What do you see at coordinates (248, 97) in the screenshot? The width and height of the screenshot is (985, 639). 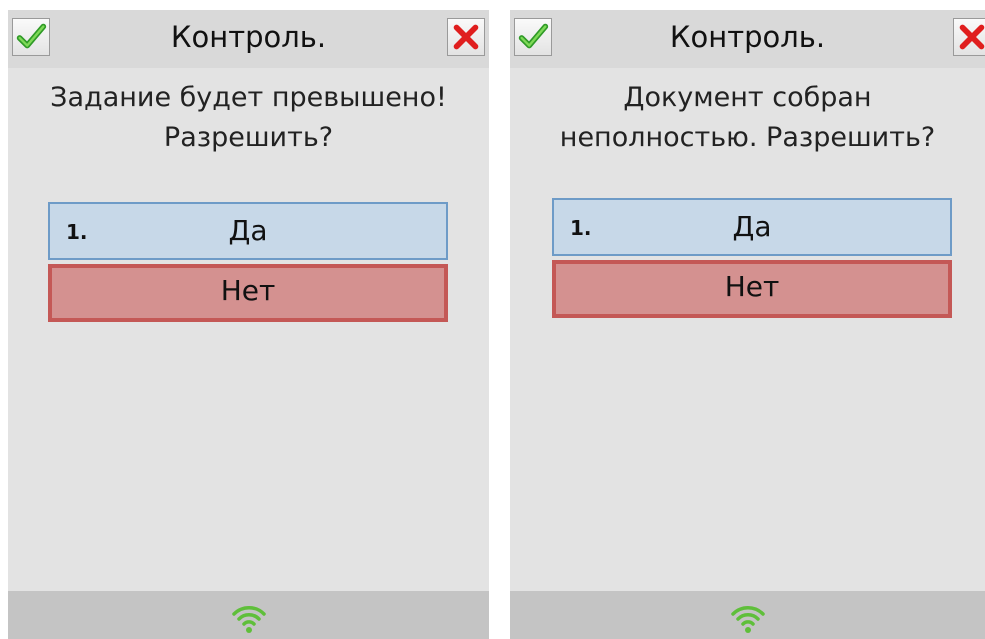 I see `message-line: Задание будет превышено!` at bounding box center [248, 97].